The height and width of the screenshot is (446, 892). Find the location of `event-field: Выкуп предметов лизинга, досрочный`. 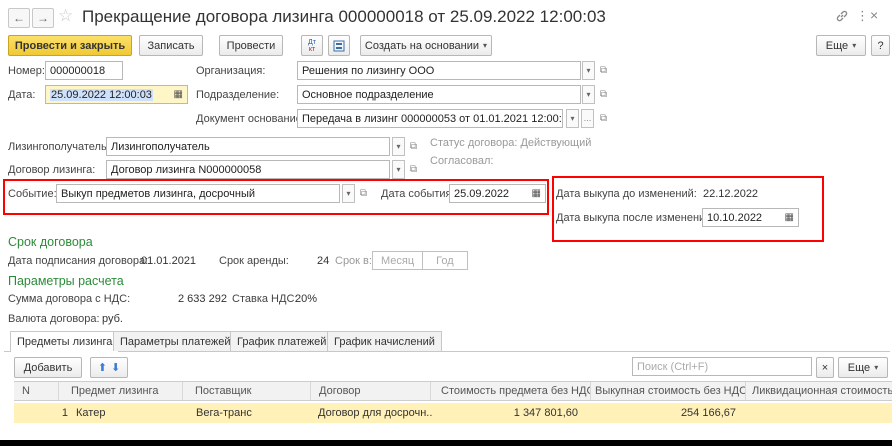

event-field: Выкуп предметов лизинга, досрочный is located at coordinates (198, 193).